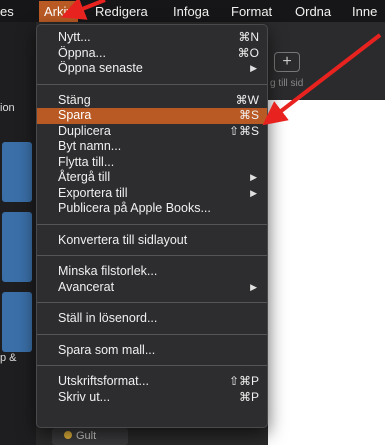  Describe the element at coordinates (152, 116) in the screenshot. I see `menu-item-spara: Spara ⌘S` at that location.